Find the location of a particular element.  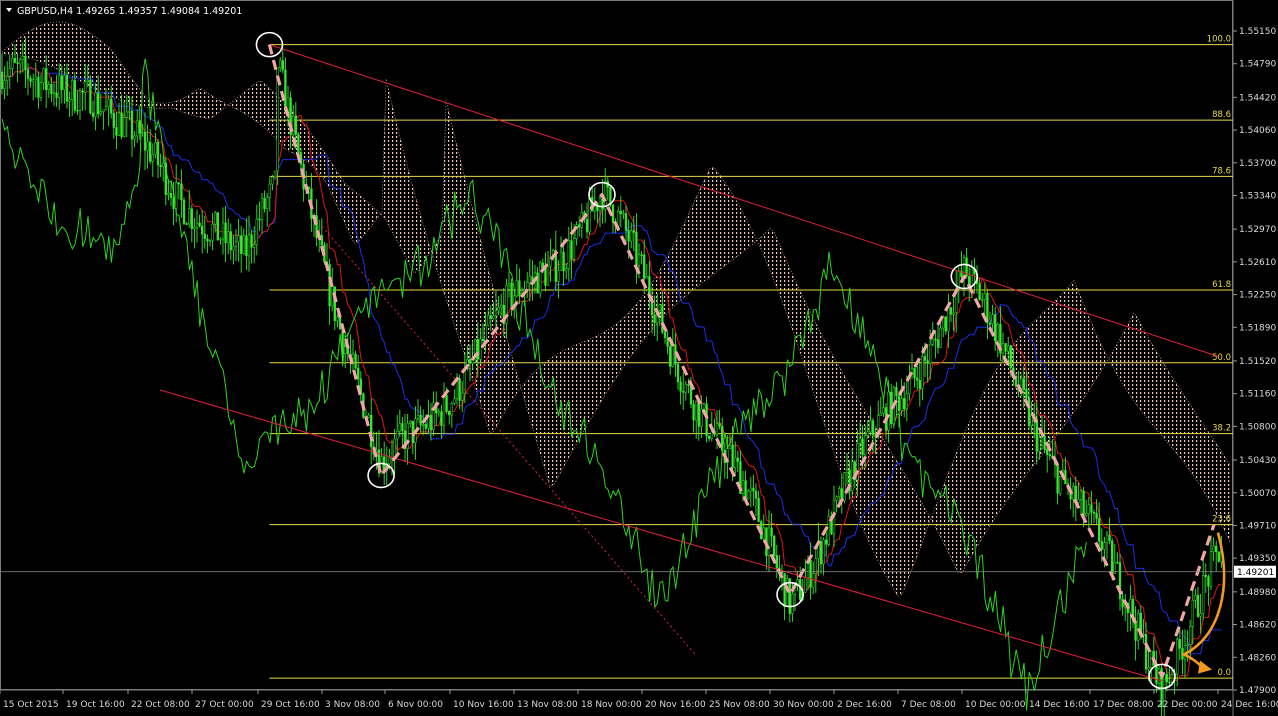

price-tick-label: 1.50070 is located at coordinates (1257, 494).